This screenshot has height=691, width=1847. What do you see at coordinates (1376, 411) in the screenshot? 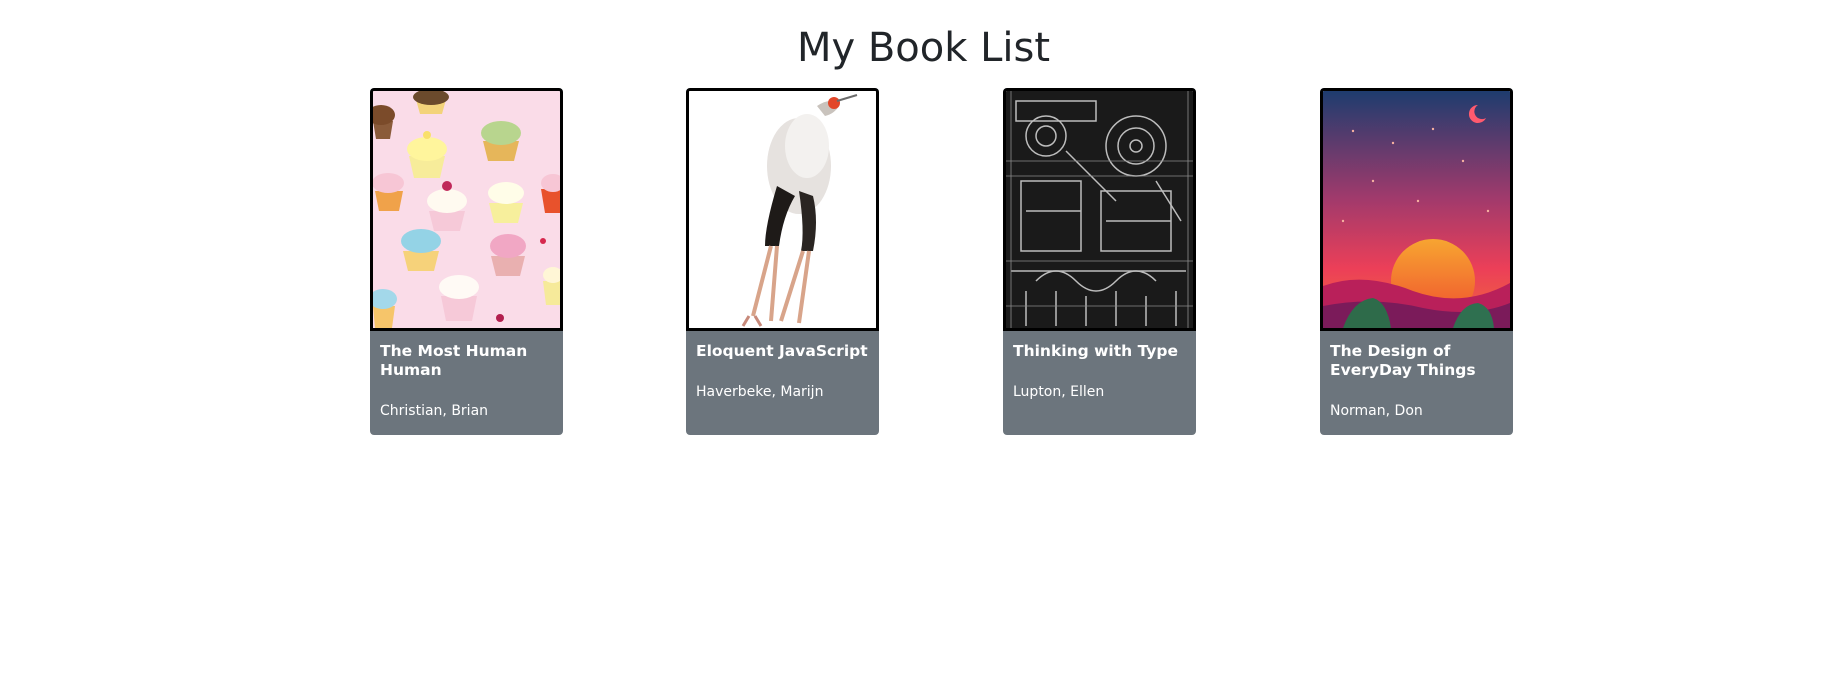
I see `book-author: Norman, Don` at bounding box center [1376, 411].